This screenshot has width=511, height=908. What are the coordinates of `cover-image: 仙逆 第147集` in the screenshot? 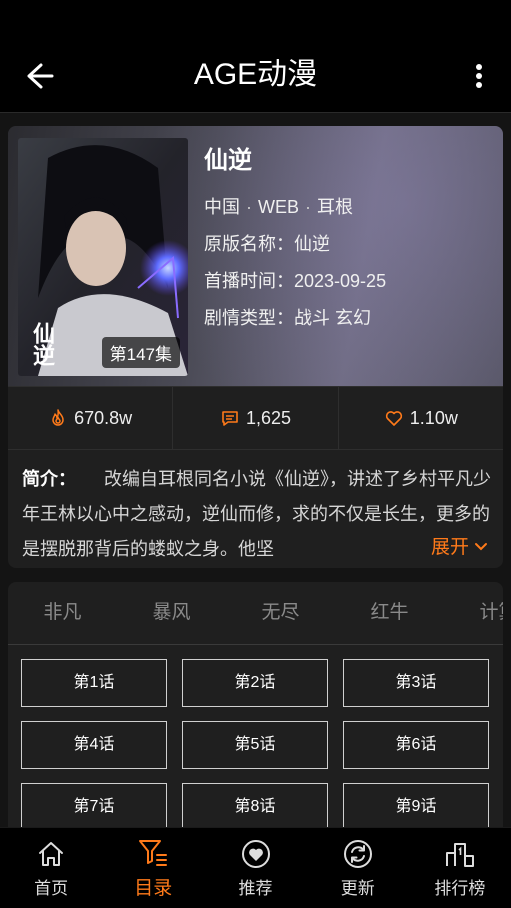 It's located at (103, 257).